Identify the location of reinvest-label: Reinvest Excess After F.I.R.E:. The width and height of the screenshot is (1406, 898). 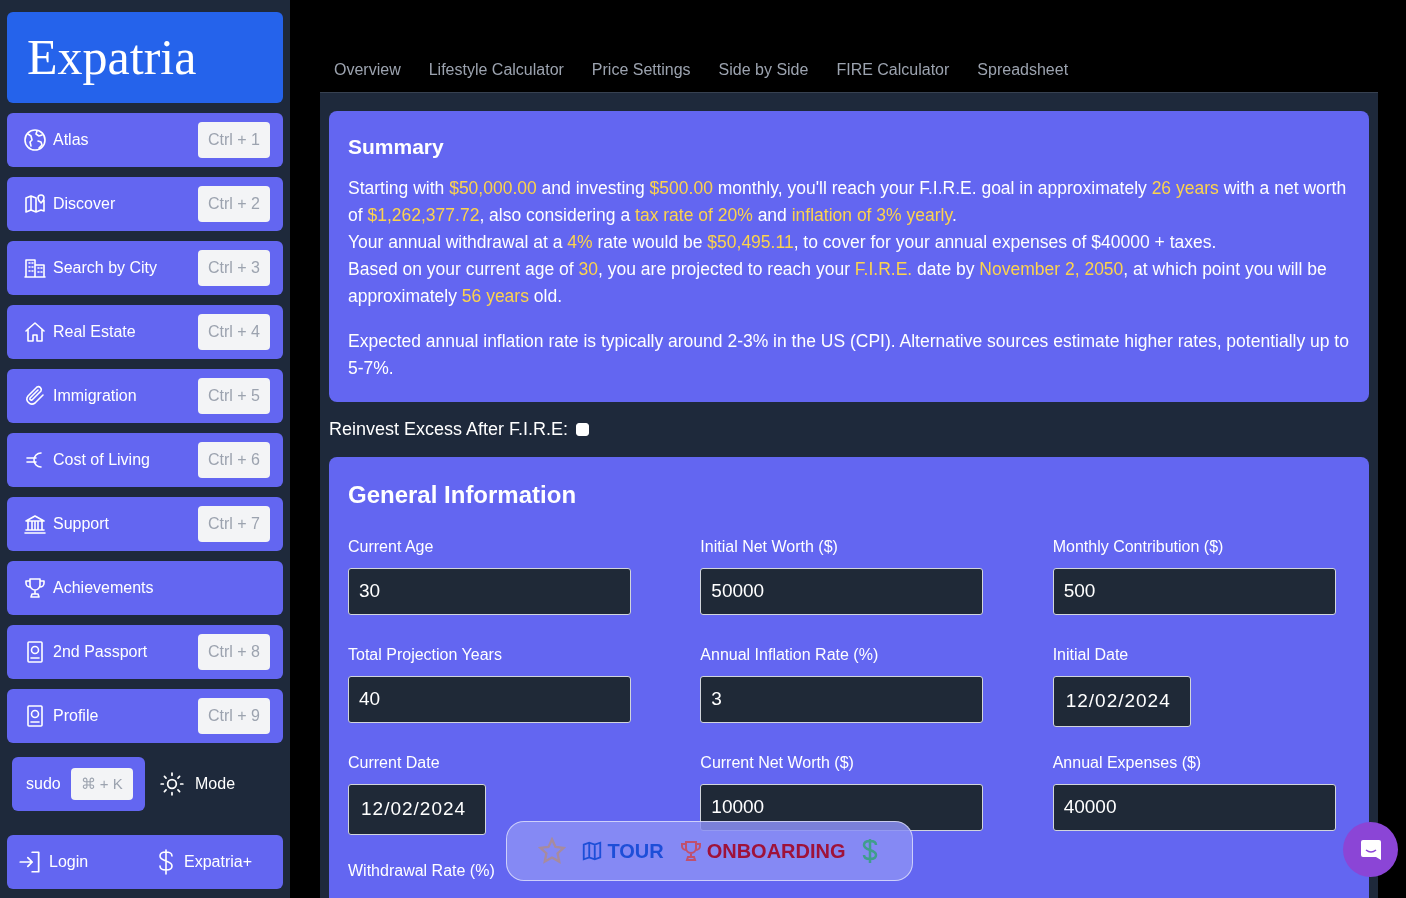
(449, 429).